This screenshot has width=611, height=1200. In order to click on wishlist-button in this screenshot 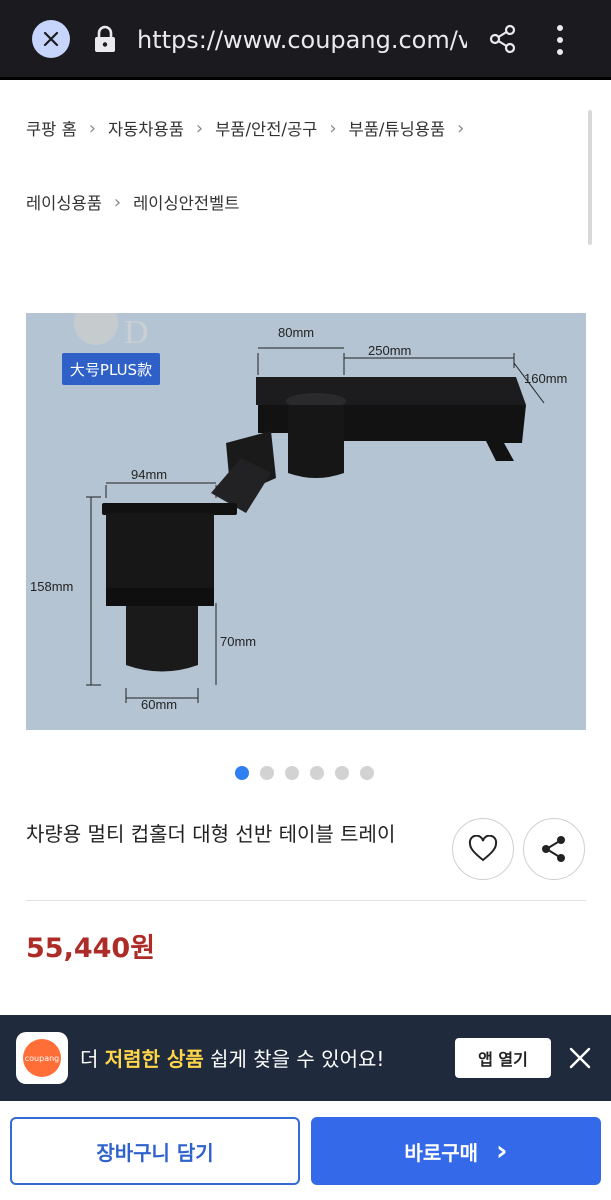, I will do `click(483, 849)`.